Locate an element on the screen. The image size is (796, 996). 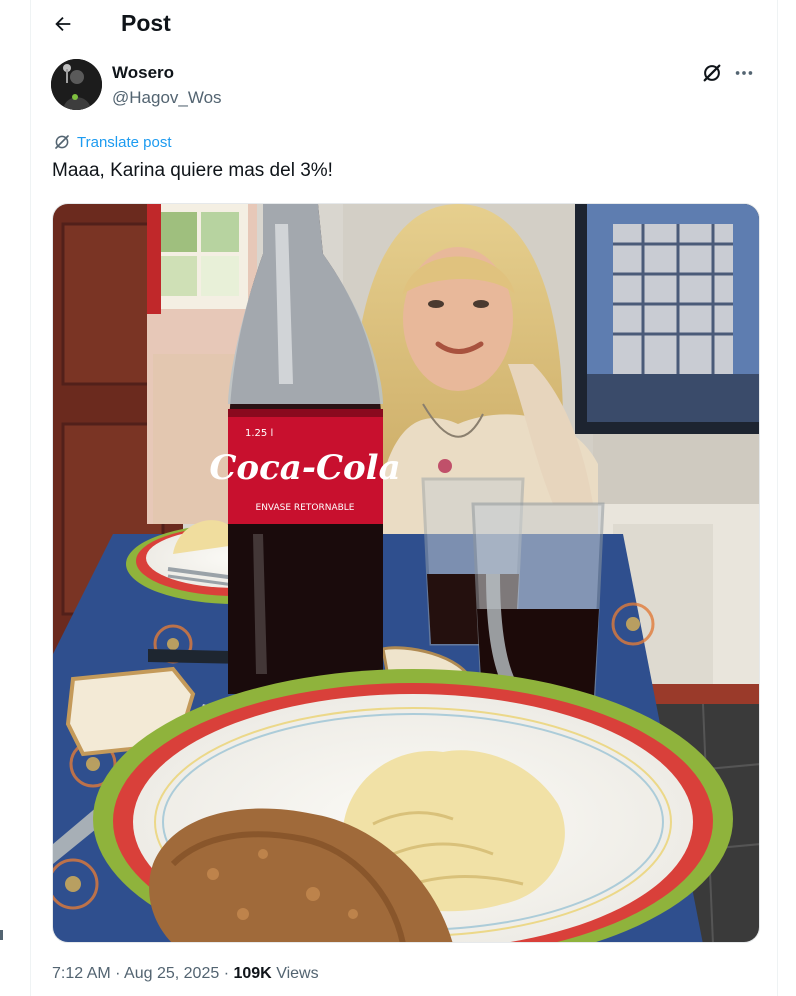
translate-icon is located at coordinates (62, 142).